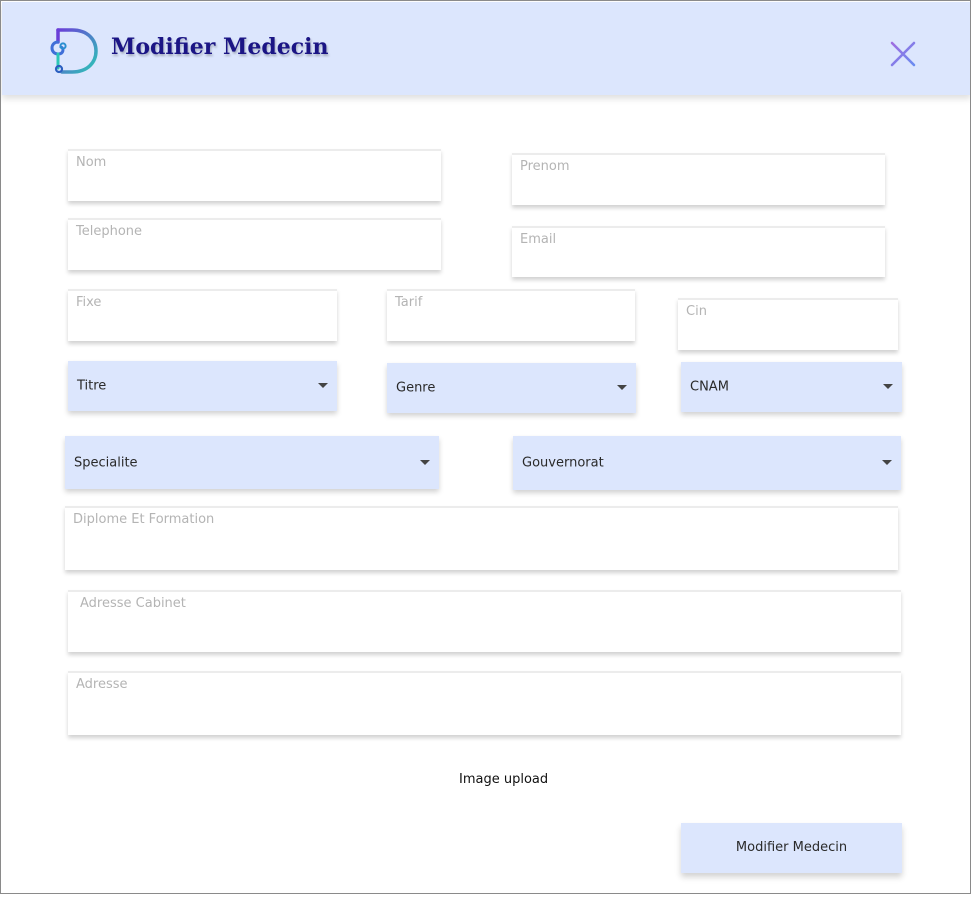 This screenshot has width=973, height=898. What do you see at coordinates (144, 519) in the screenshot?
I see `diplome-placeholder: Diplome Et Formation` at bounding box center [144, 519].